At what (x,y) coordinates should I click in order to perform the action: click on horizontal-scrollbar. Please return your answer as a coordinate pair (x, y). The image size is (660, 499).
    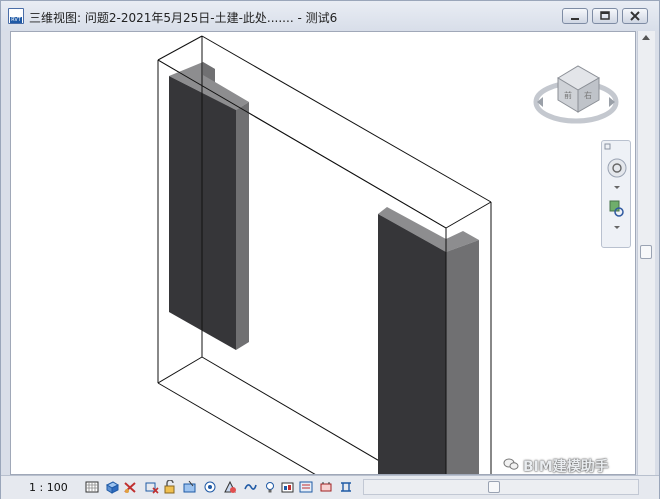
    Looking at the image, I should click on (501, 487).